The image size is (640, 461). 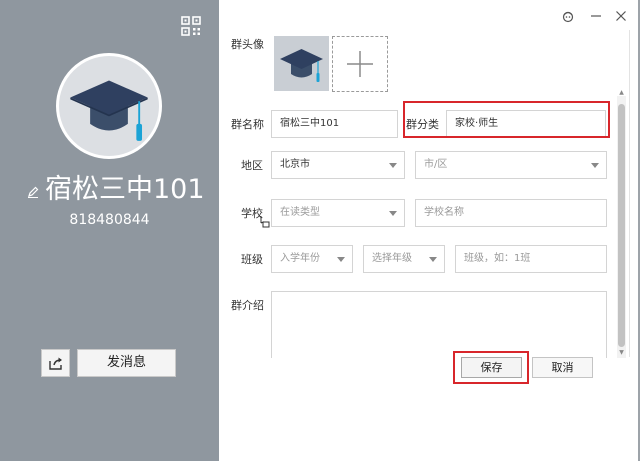 I want to click on share-button, so click(x=55, y=363).